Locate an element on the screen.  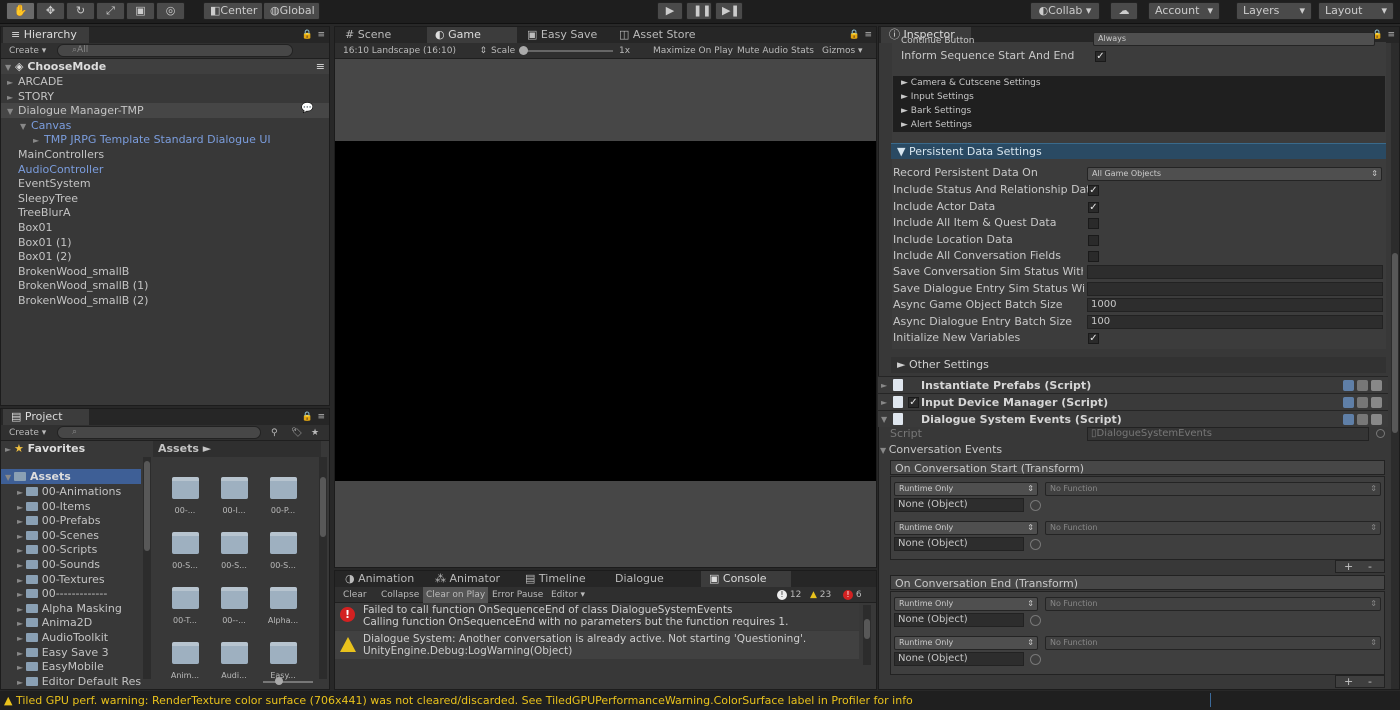
tab-hierarchy: ≡ Hierarchy is located at coordinates (46, 35).